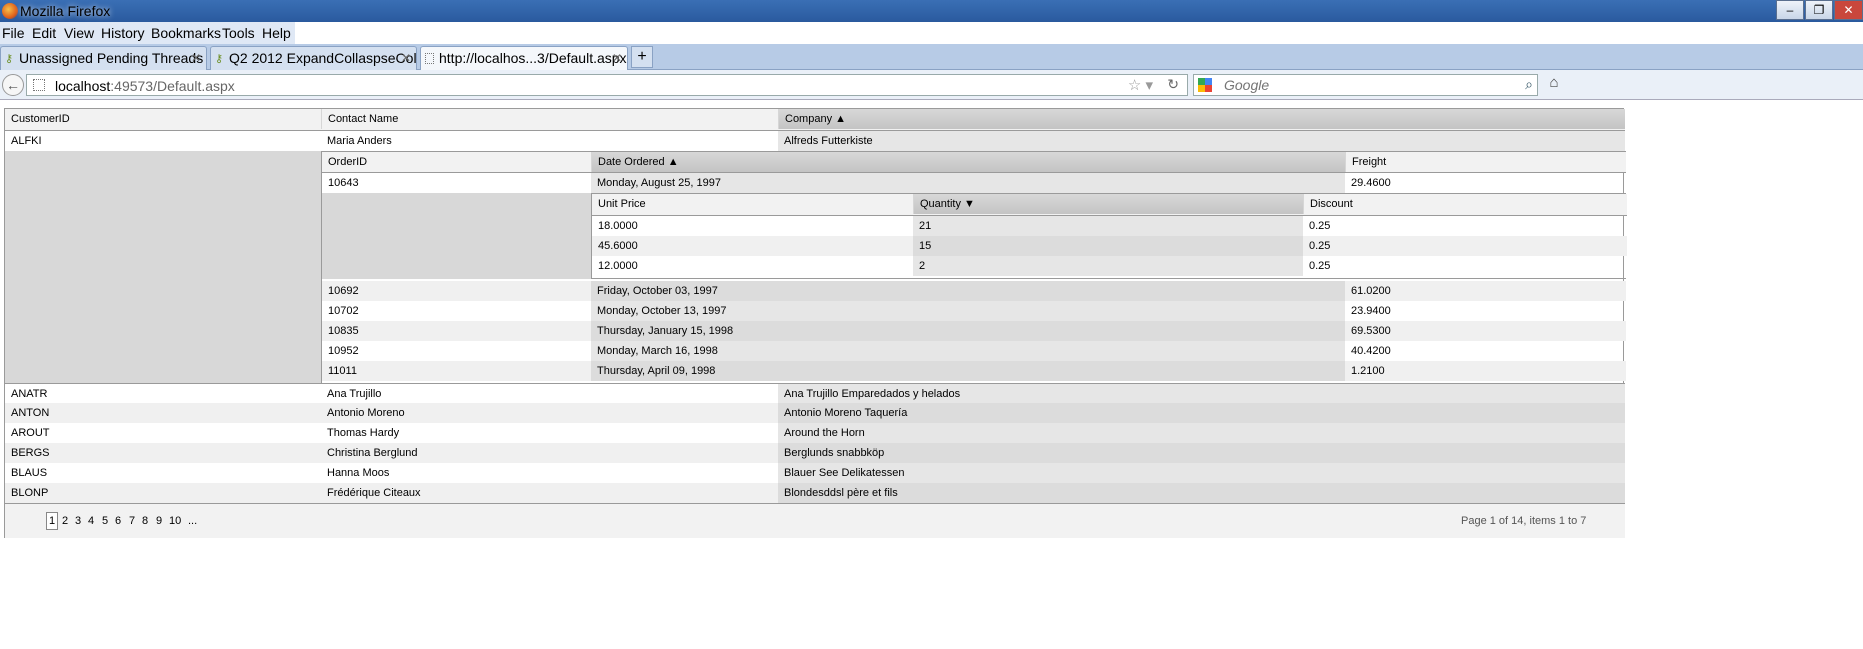 The image size is (1863, 649). I want to click on menu-bookmarks: Bookmarks, so click(186, 33).